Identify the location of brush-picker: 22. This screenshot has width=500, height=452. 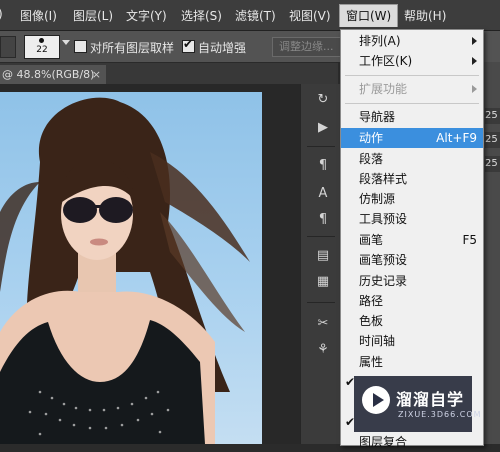
(42, 47).